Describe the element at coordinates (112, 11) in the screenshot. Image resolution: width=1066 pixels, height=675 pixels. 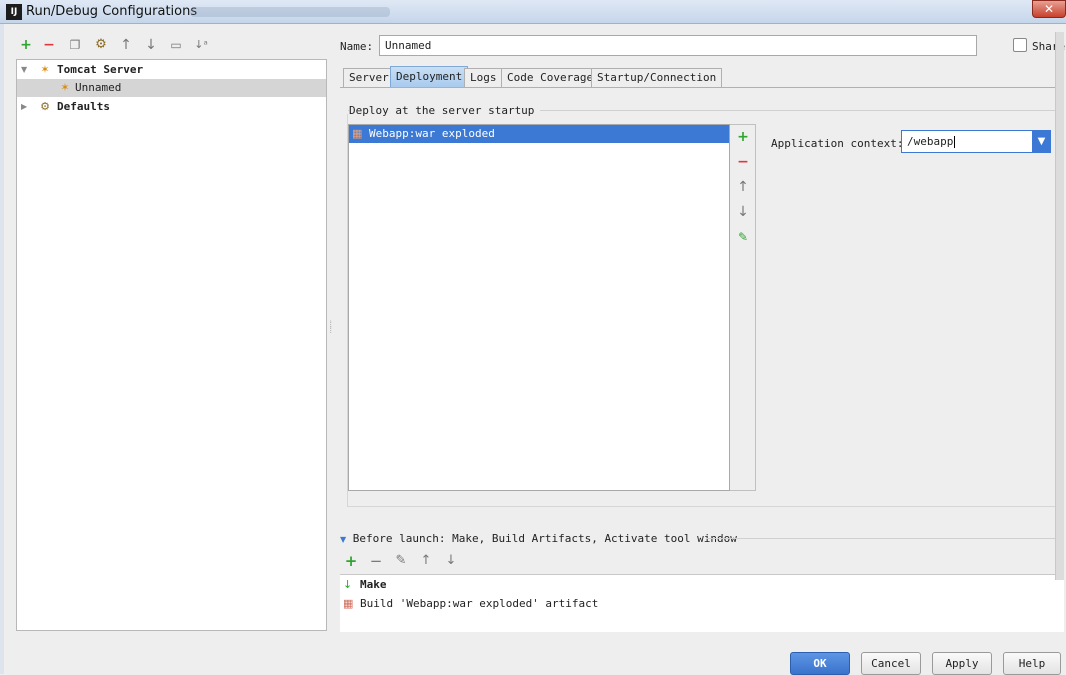
I see `window-title: Run/Debug Configurations` at that location.